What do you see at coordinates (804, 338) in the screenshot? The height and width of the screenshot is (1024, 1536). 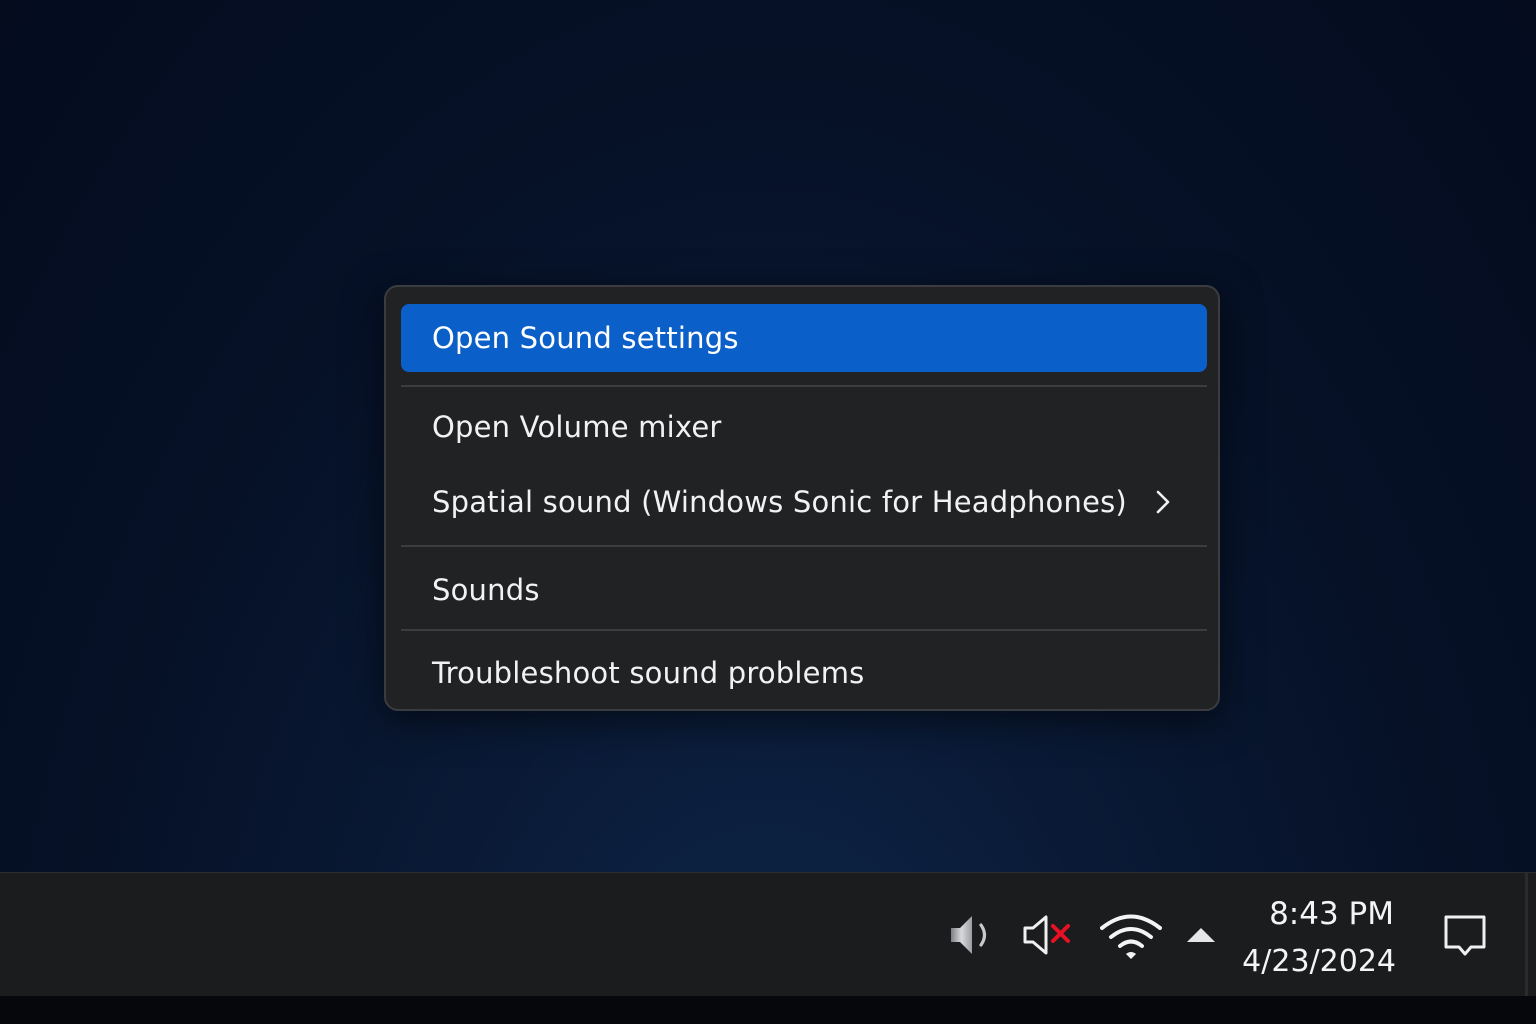 I see `menu-item-open-sound-settings: Open Sound settings` at bounding box center [804, 338].